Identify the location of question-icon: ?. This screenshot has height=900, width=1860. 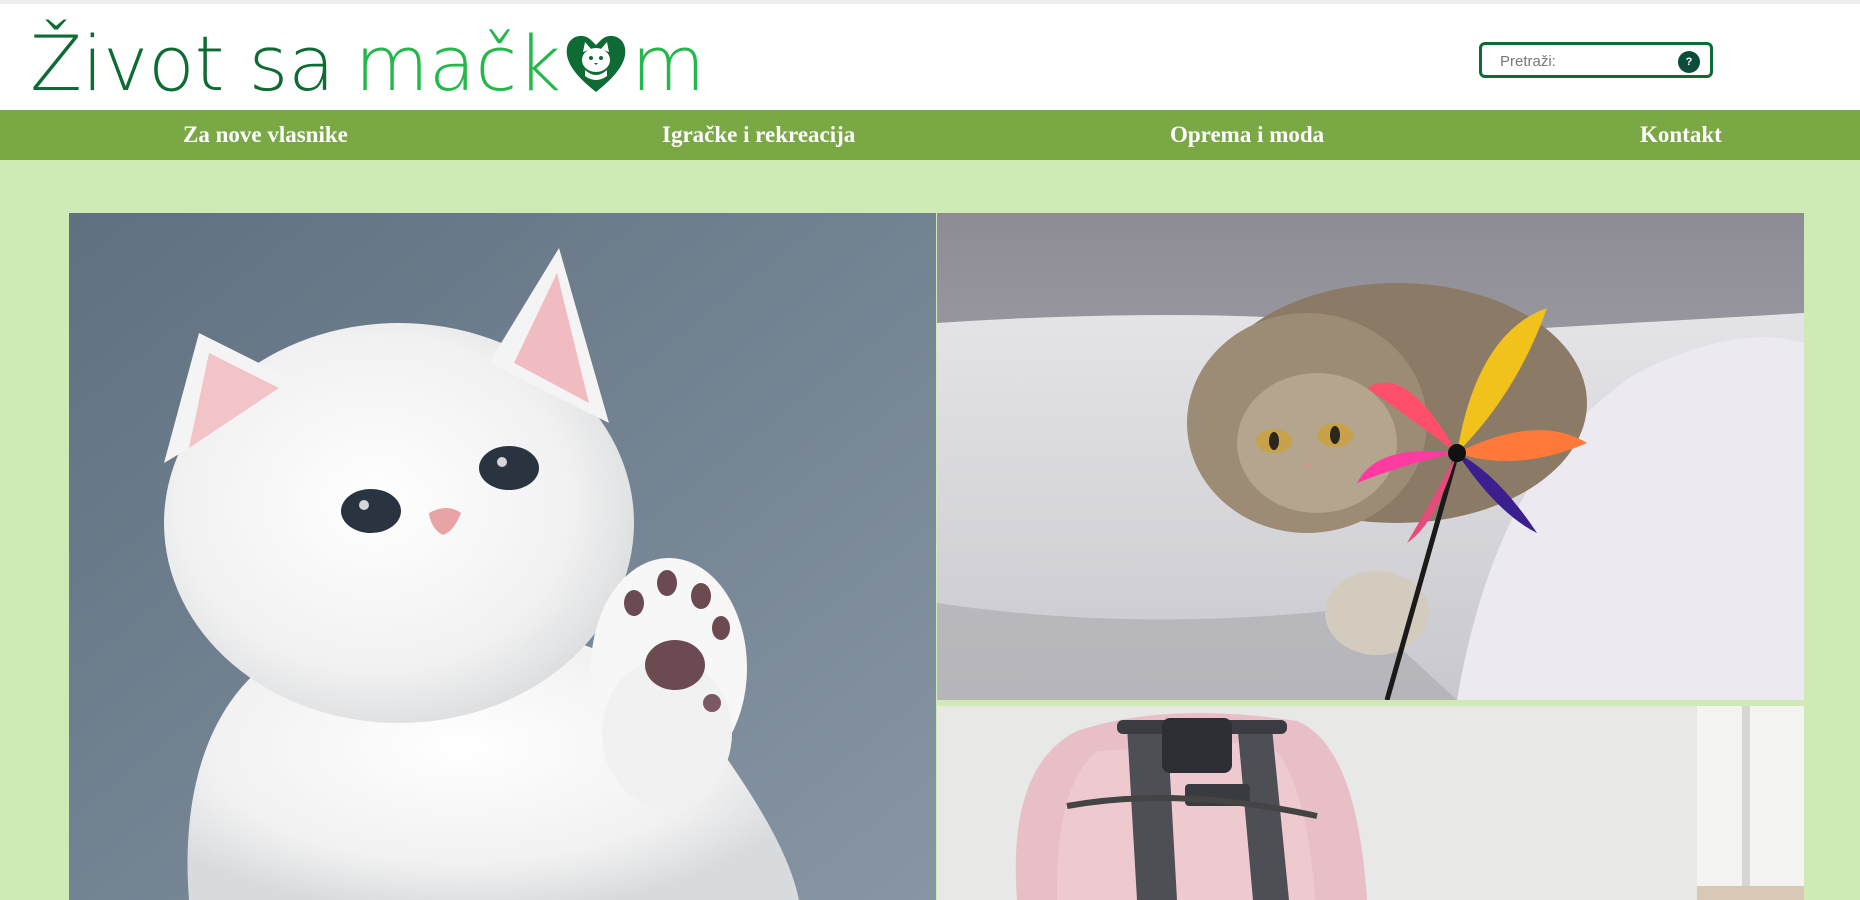
(1689, 62).